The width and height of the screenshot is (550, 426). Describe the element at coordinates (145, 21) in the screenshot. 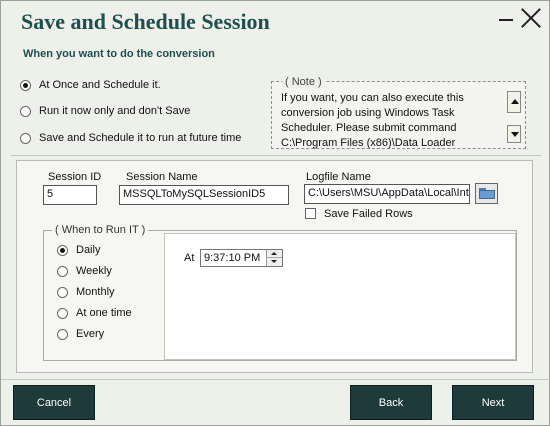

I see `window-title: Save and Schedule Session` at that location.